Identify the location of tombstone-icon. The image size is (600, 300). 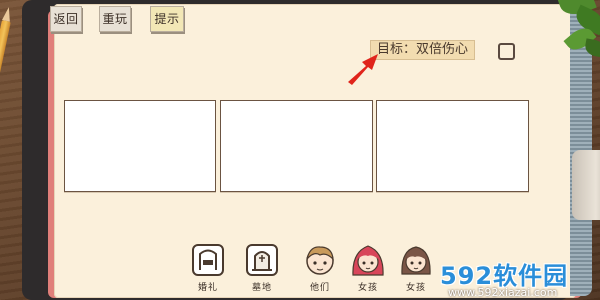
(262, 260).